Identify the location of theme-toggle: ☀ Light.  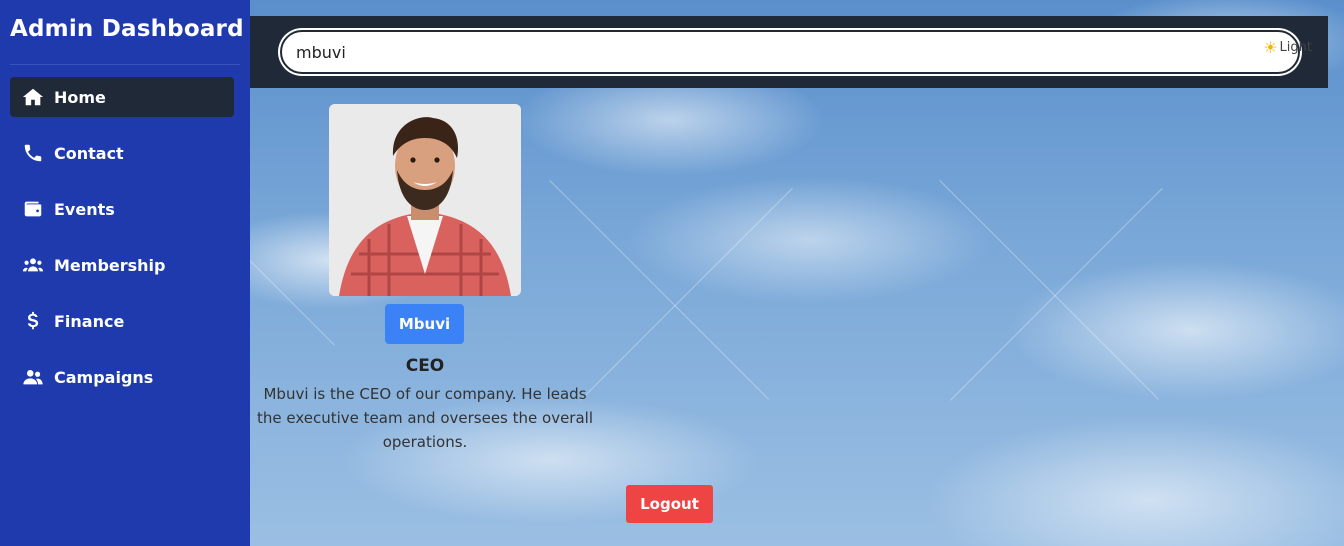
(1287, 47).